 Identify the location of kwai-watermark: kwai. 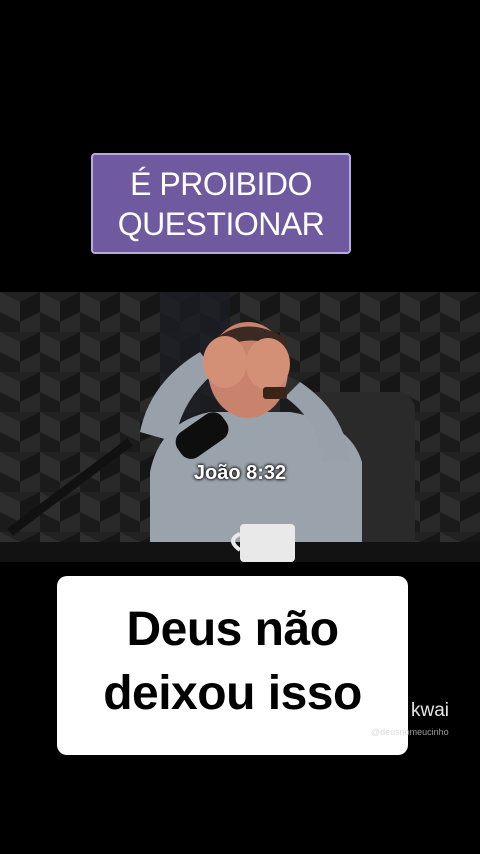
(419, 711).